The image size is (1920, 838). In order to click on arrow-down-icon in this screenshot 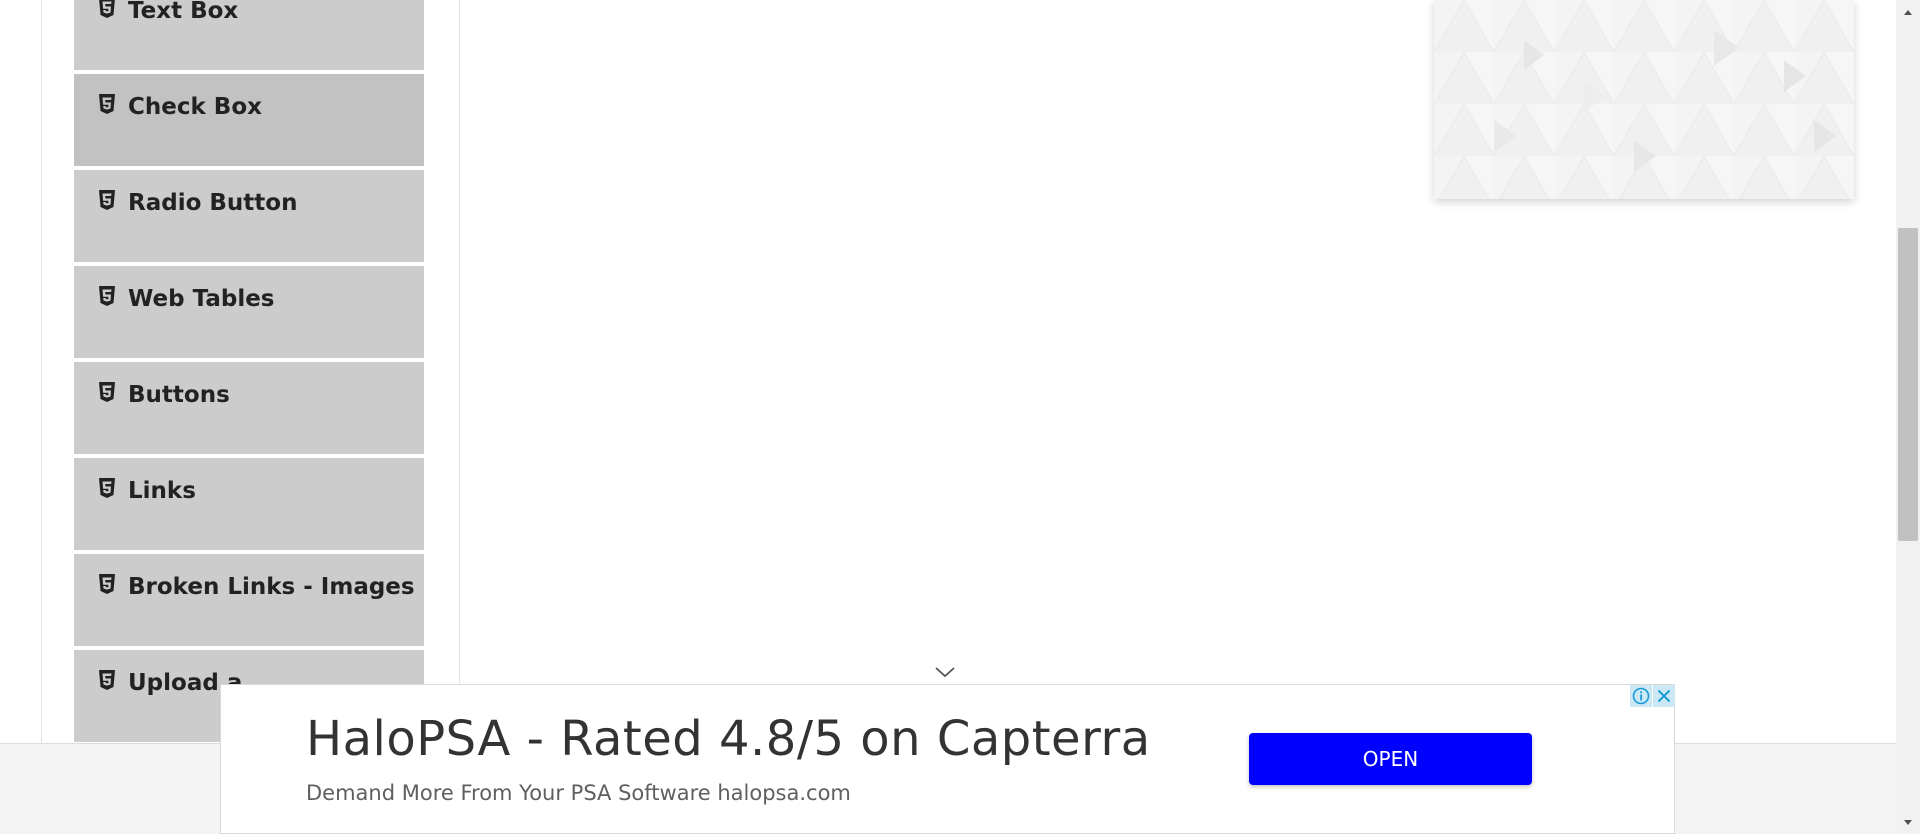, I will do `click(1908, 822)`.